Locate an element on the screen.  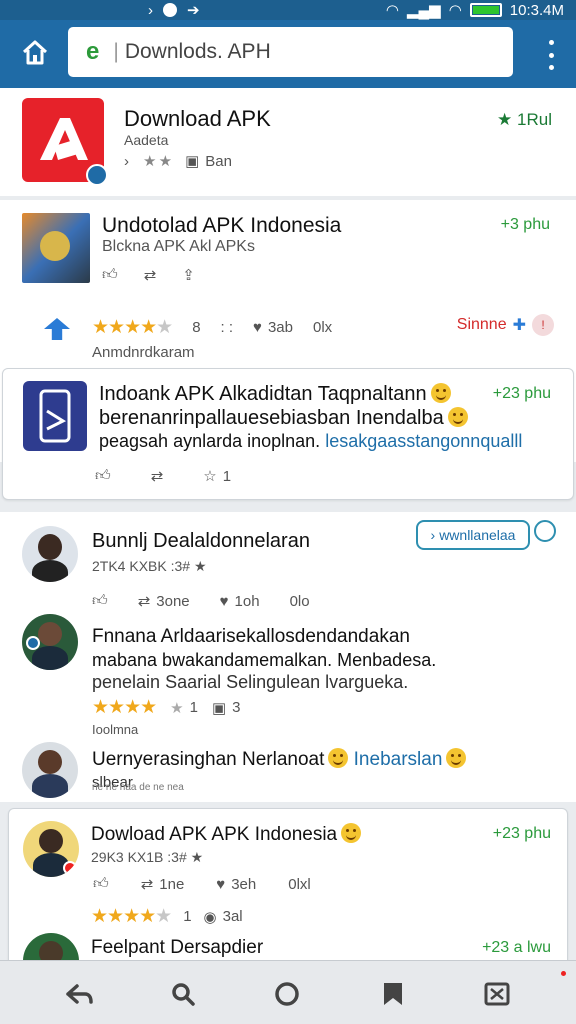
clock: 10:3.4M is located at coordinates (536, 10).